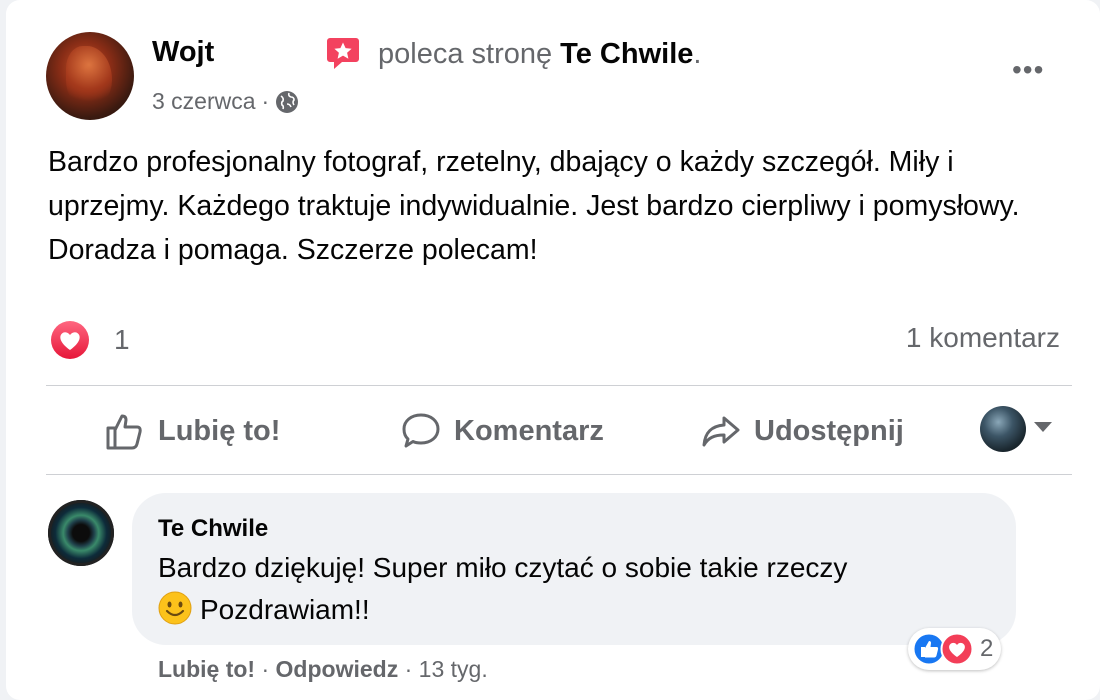 This screenshot has height=700, width=1100. What do you see at coordinates (90, 76) in the screenshot?
I see `author-avatar` at bounding box center [90, 76].